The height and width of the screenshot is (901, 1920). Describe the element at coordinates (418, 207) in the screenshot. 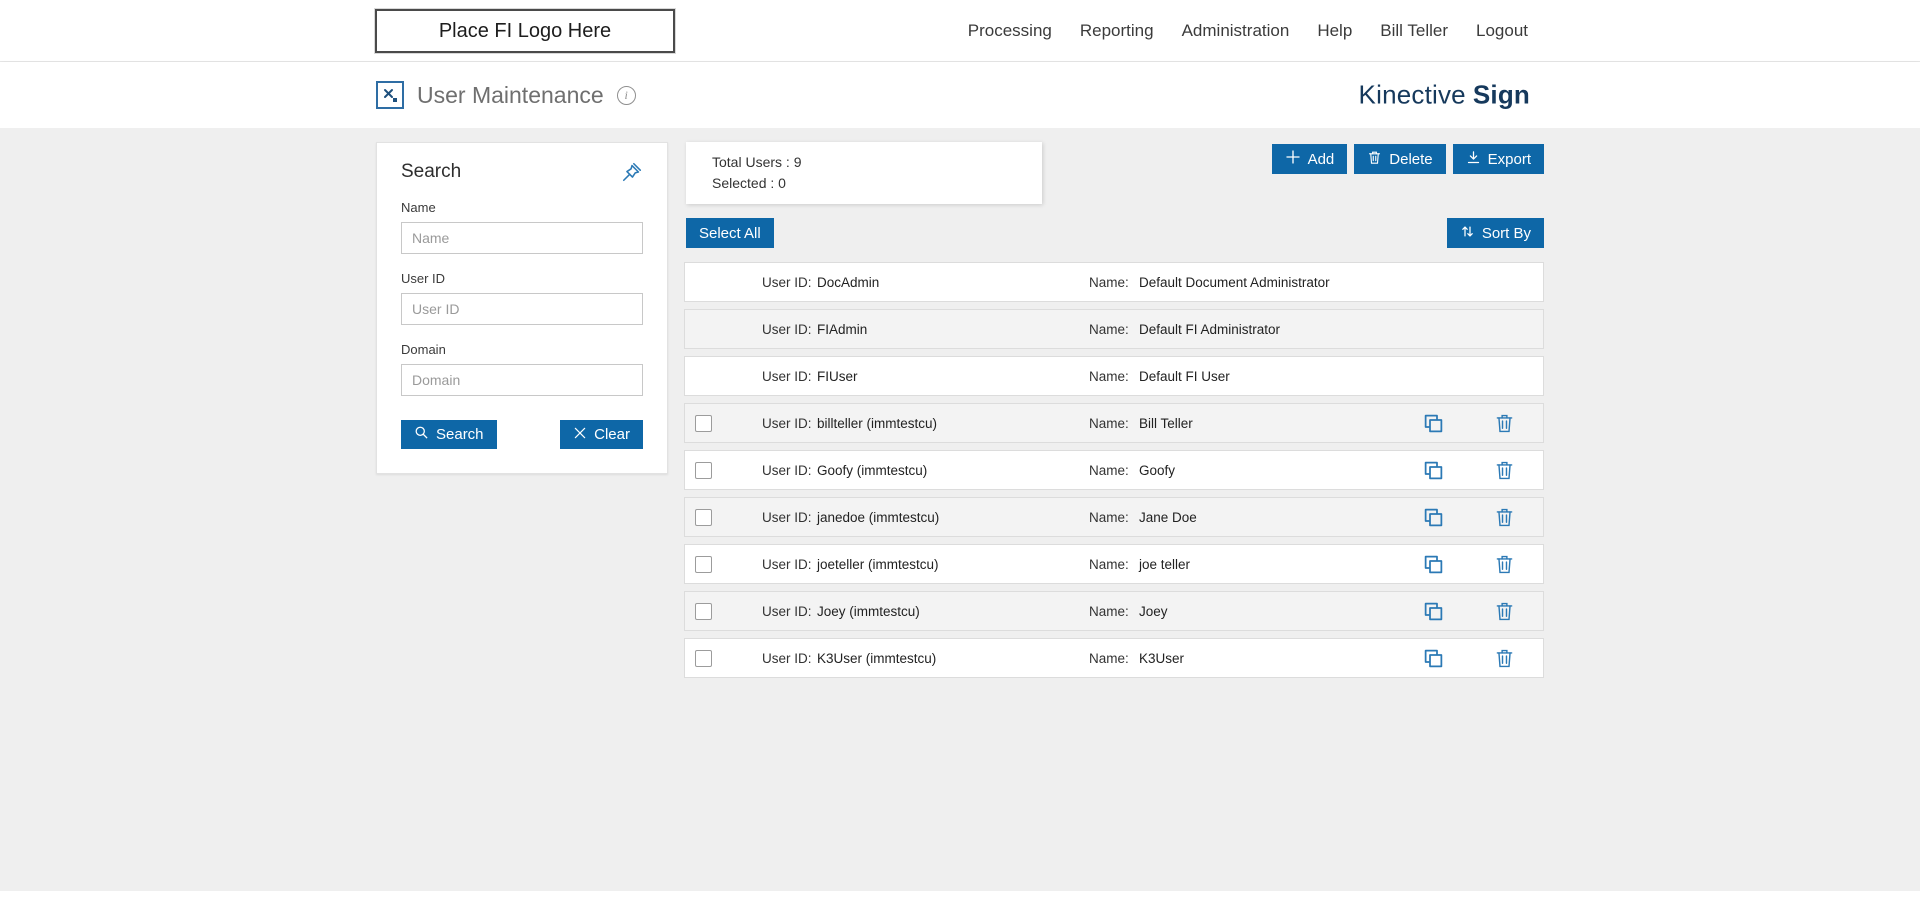

I see `name-field-label: Name` at that location.